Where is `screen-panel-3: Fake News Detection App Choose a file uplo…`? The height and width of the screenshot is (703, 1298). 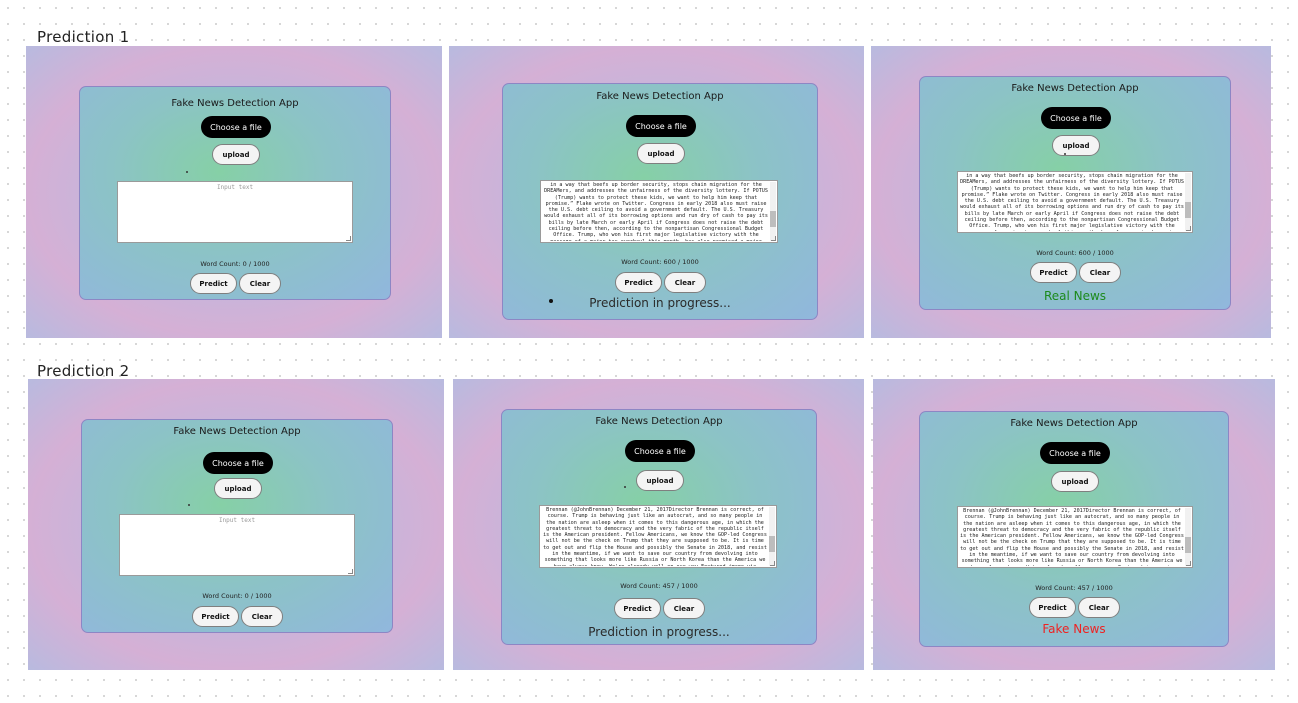 screen-panel-3: Fake News Detection App Choose a file uplo… is located at coordinates (1071, 192).